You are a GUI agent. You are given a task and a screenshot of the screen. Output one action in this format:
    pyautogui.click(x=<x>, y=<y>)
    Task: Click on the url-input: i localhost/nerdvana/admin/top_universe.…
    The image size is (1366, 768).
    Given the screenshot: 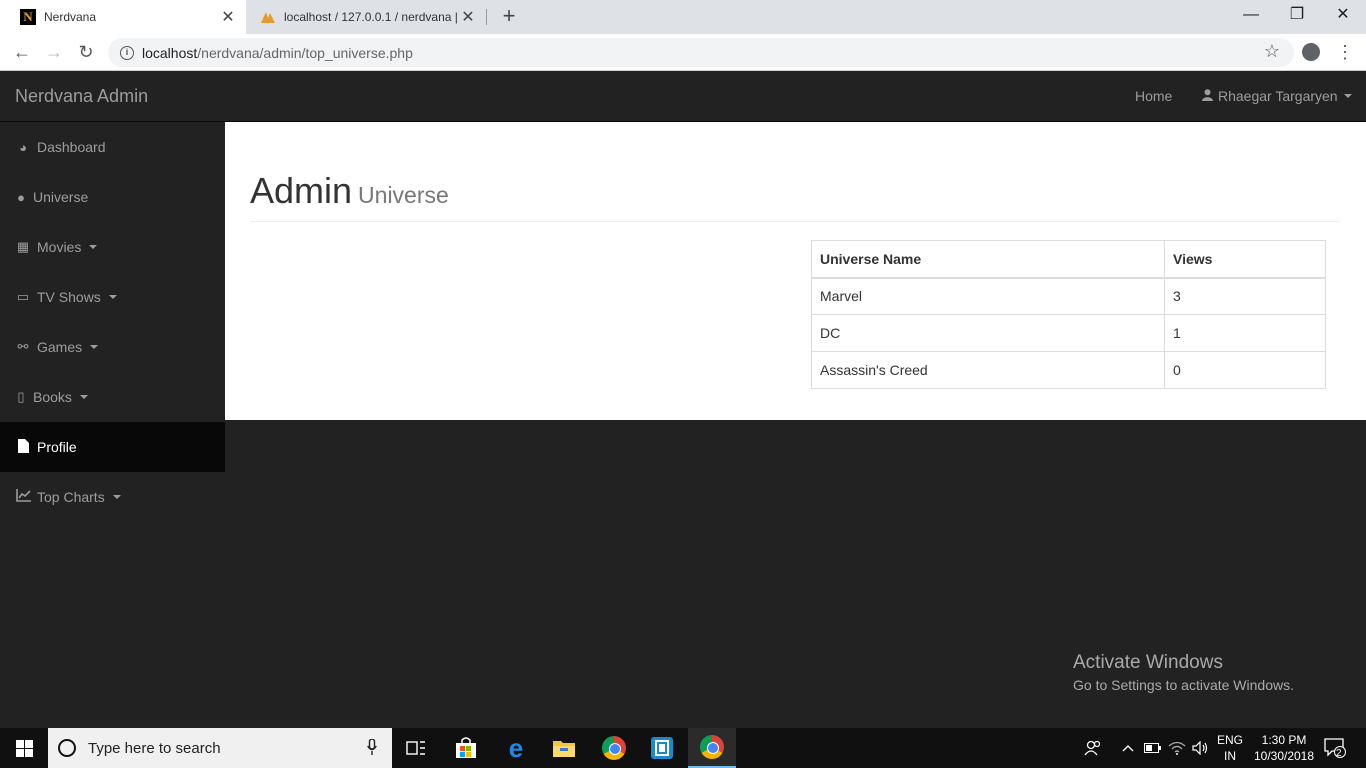 What is the action you would take?
    pyautogui.click(x=701, y=52)
    